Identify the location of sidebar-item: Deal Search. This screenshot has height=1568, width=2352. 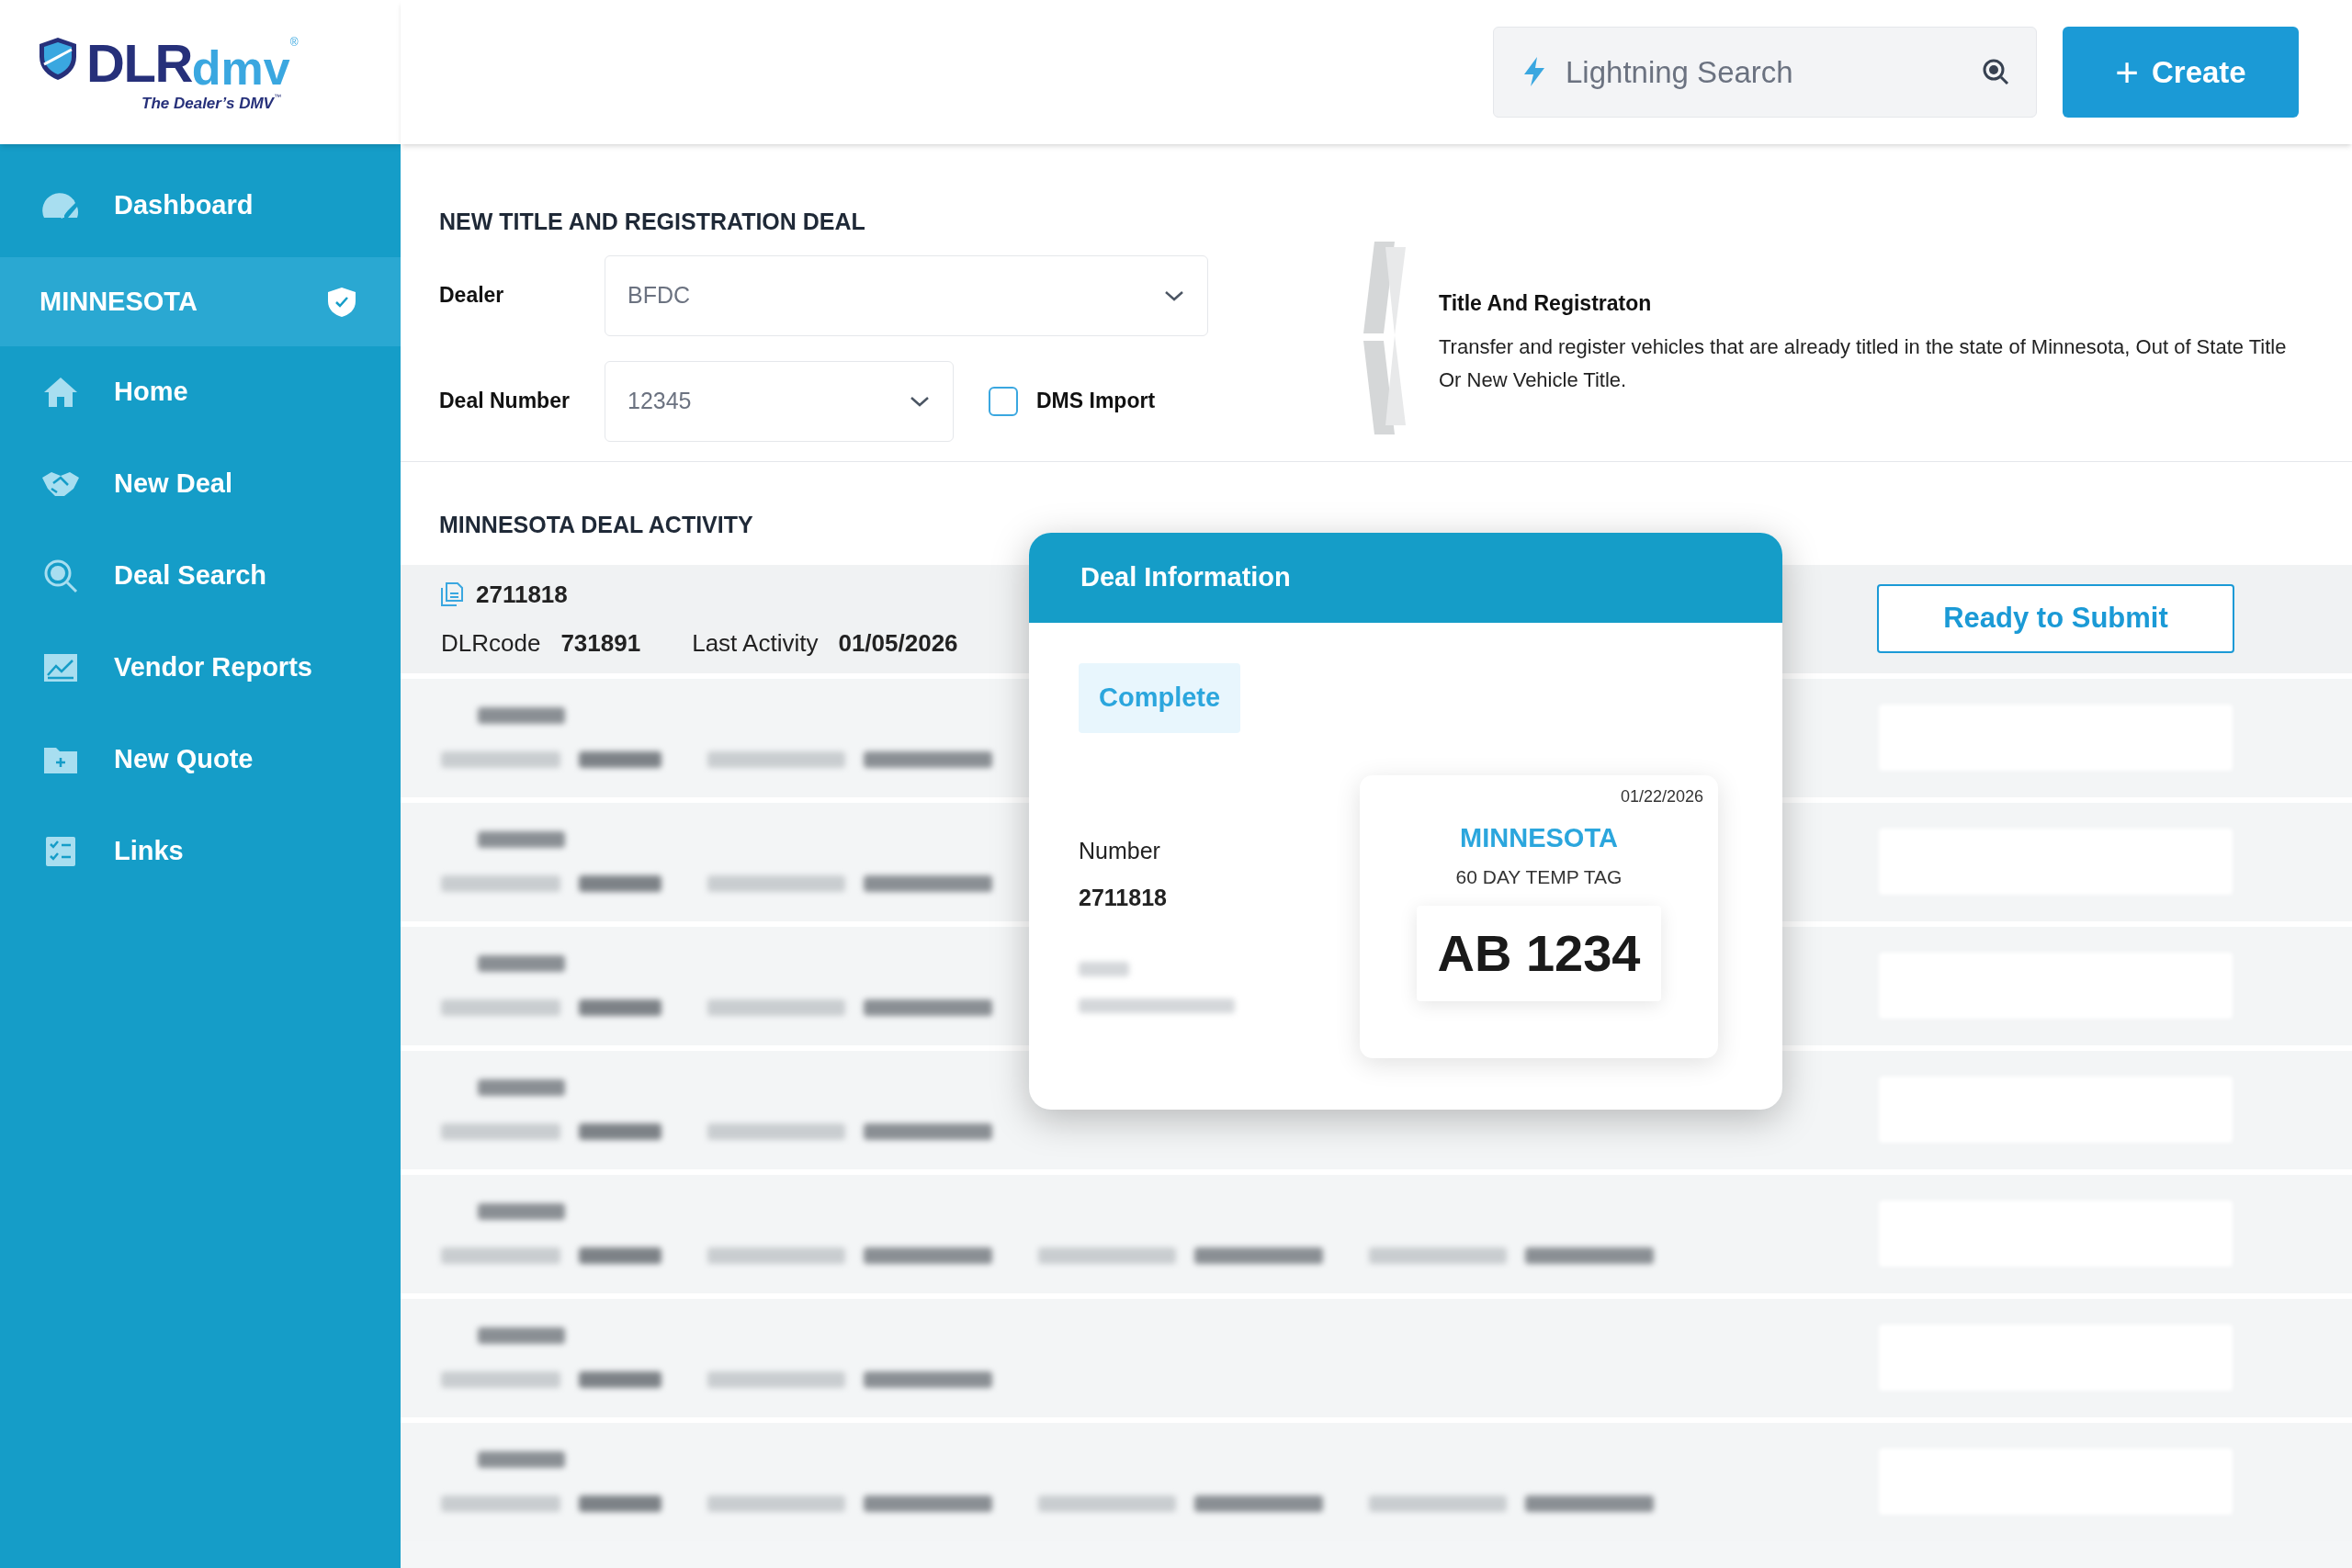
(201, 576).